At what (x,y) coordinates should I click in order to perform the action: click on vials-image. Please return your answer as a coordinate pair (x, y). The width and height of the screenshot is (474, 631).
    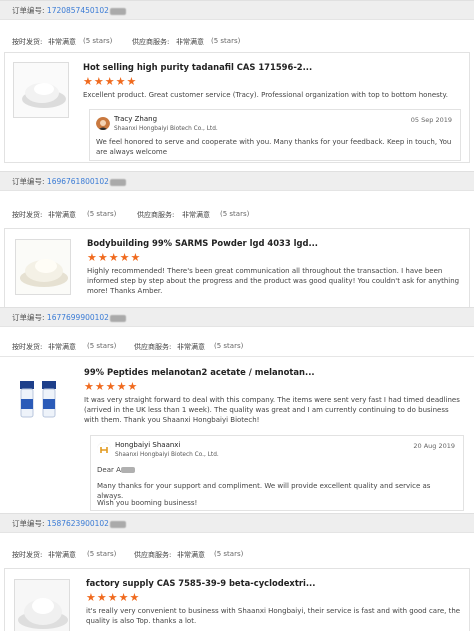
    Looking at the image, I should click on (38, 395).